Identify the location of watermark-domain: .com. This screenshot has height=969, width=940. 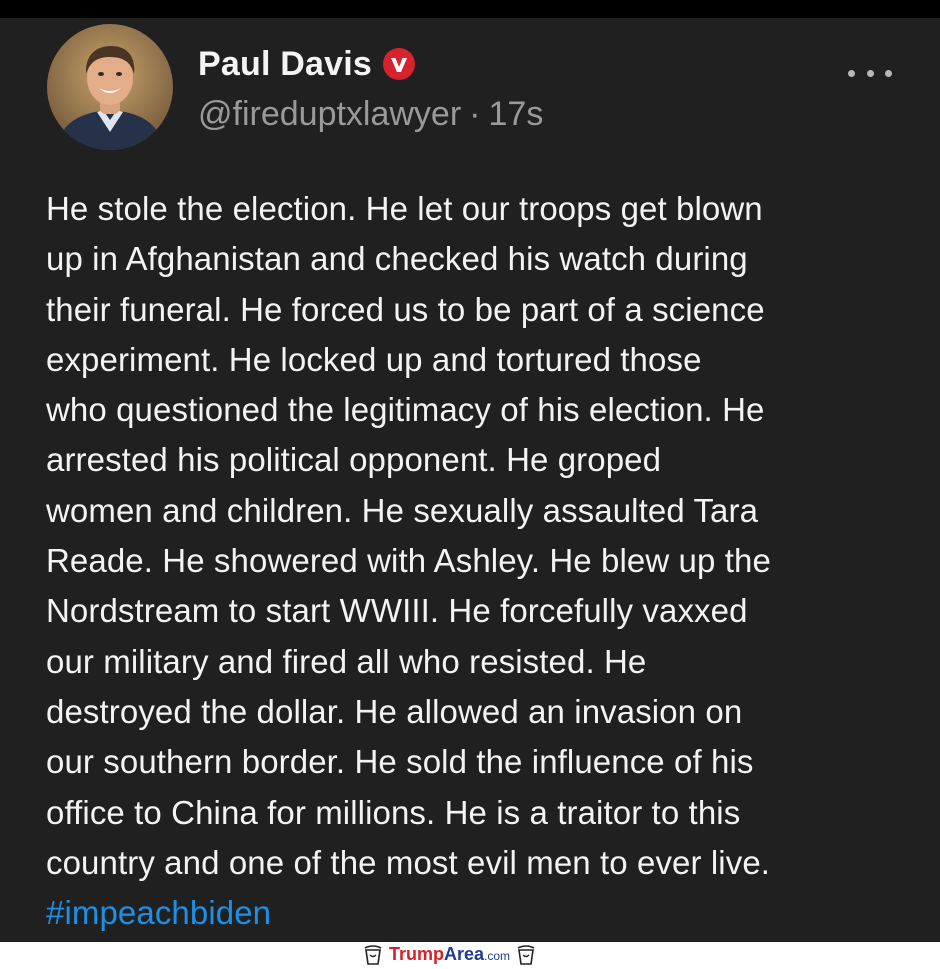
(497, 956).